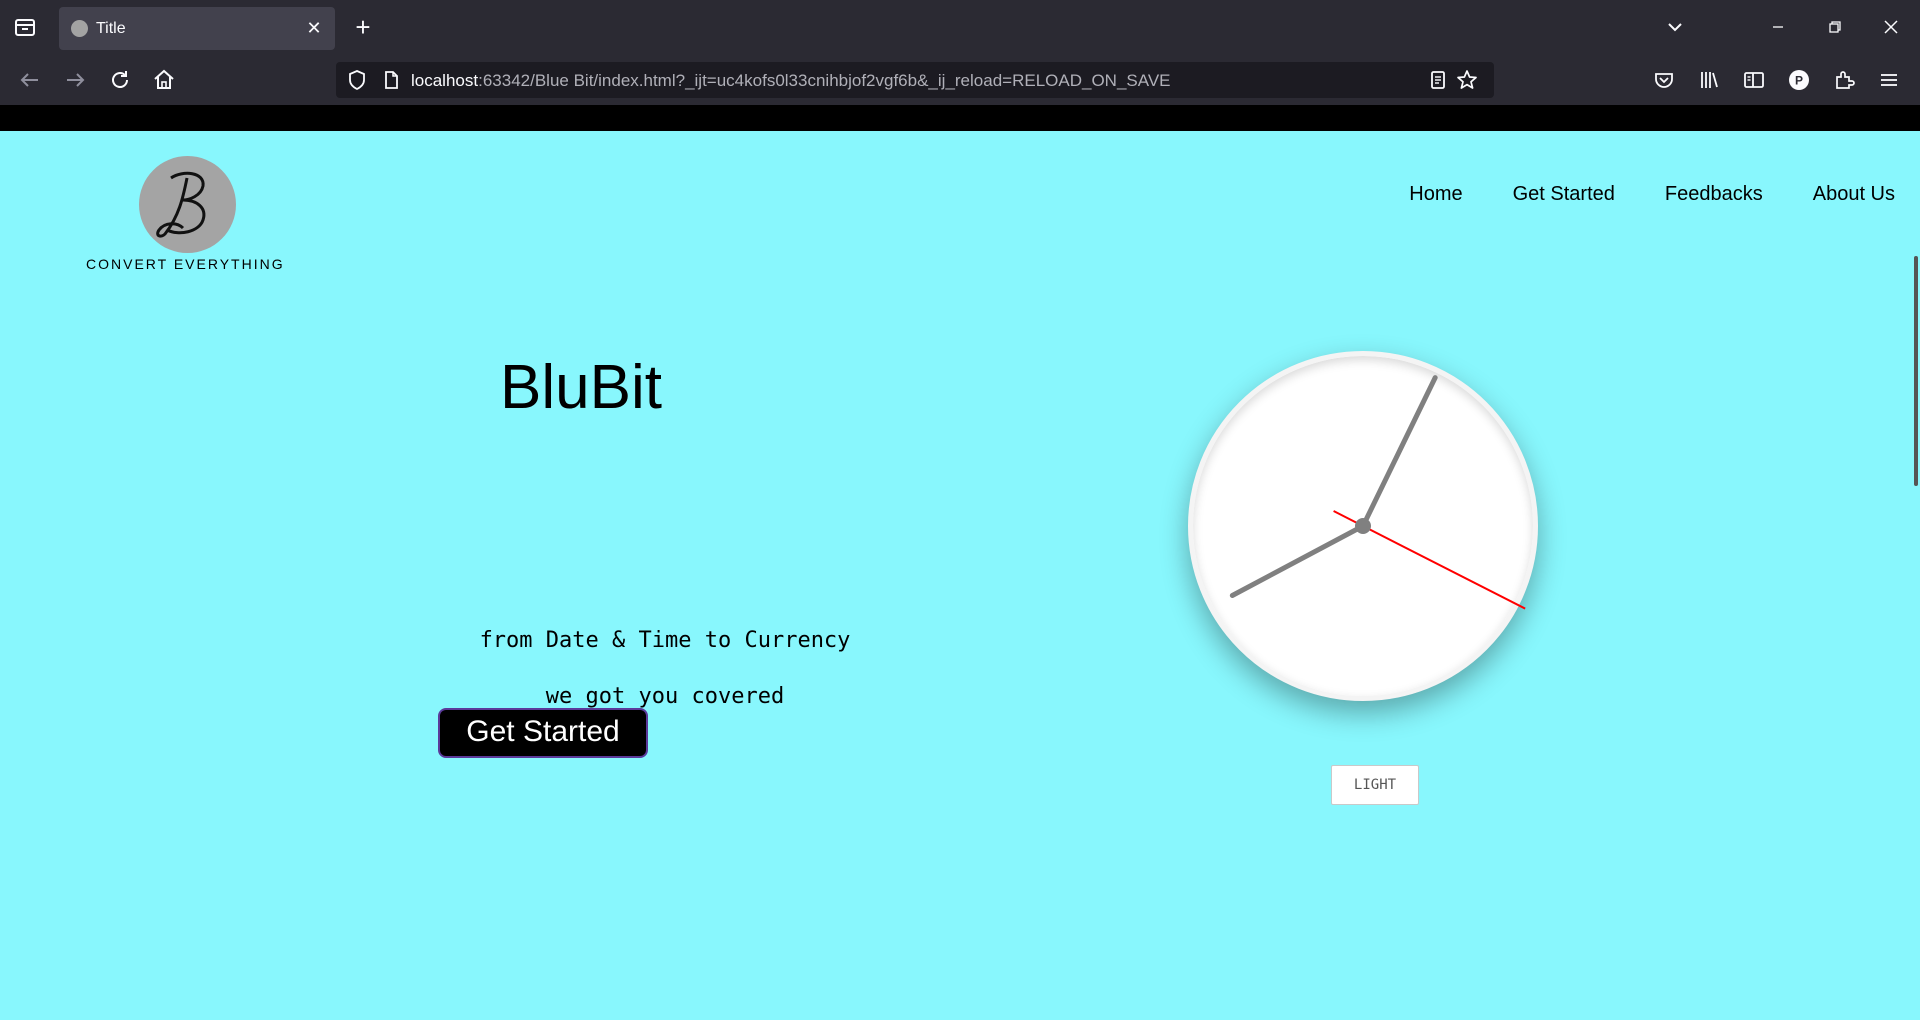 The width and height of the screenshot is (1920, 1020). I want to click on nav-get-started-link: Get Started, so click(1564, 194).